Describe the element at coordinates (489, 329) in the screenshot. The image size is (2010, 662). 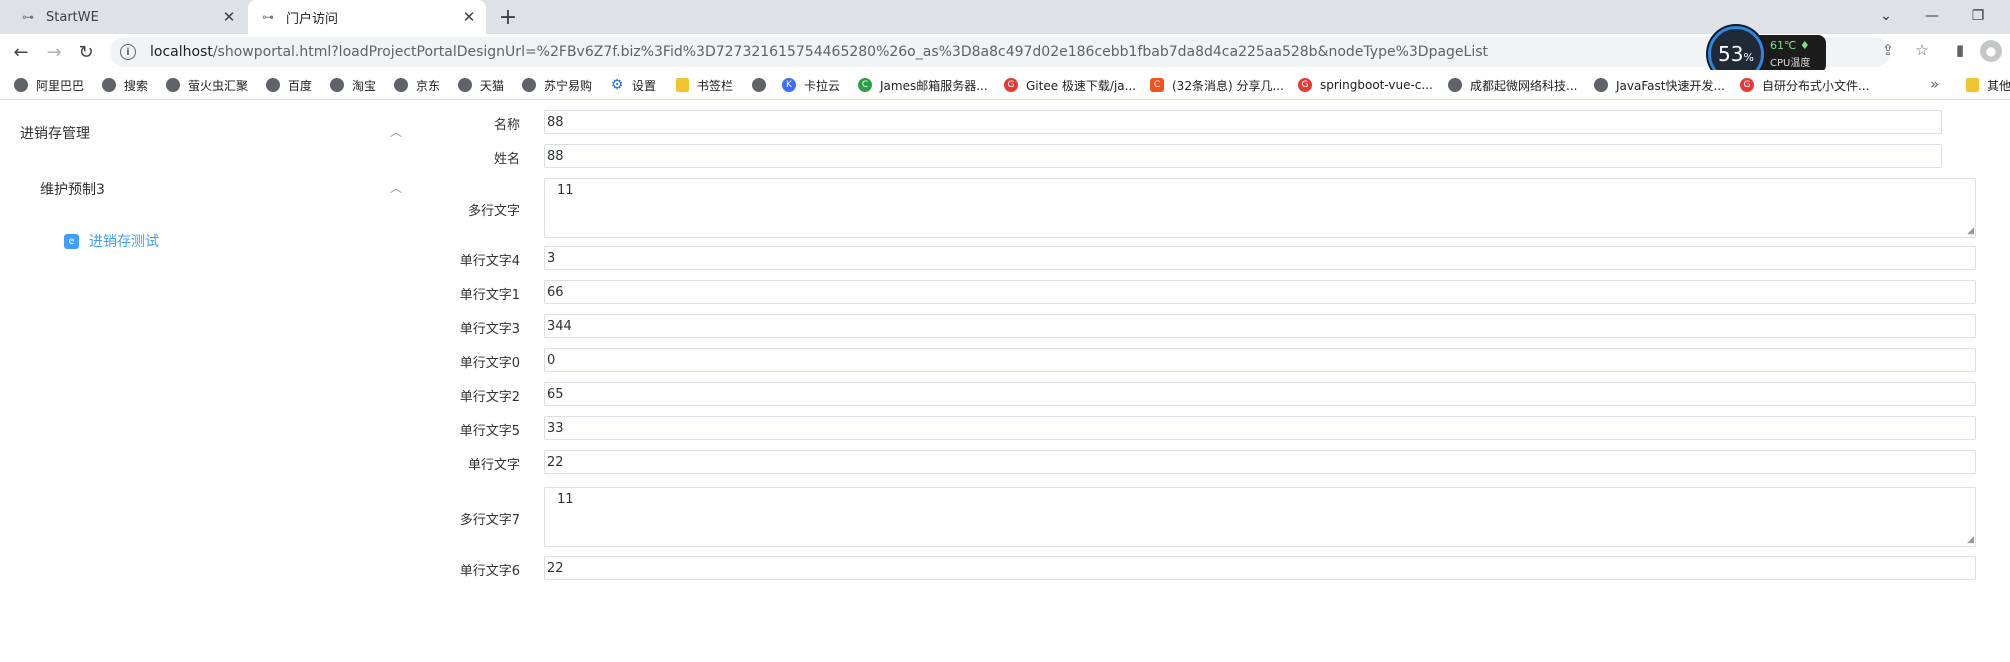
I see `field-label: 单行文字3` at that location.